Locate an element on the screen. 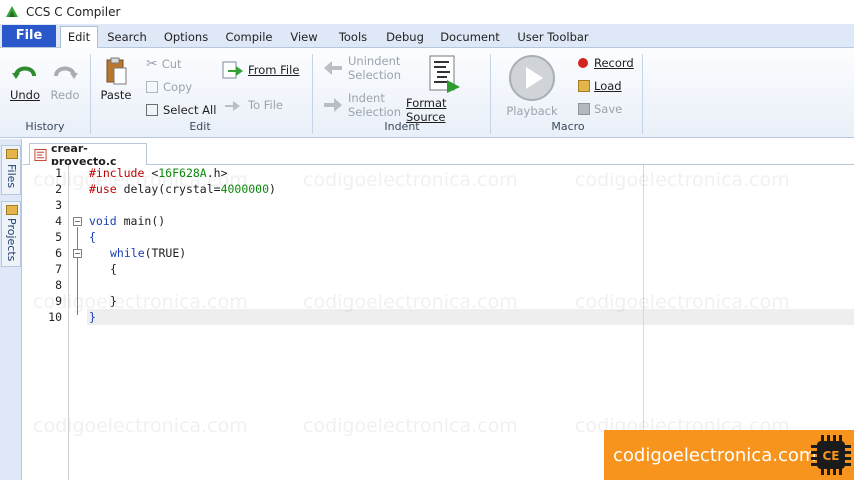 The height and width of the screenshot is (480, 854). paste-label: Paste is located at coordinates (116, 95).